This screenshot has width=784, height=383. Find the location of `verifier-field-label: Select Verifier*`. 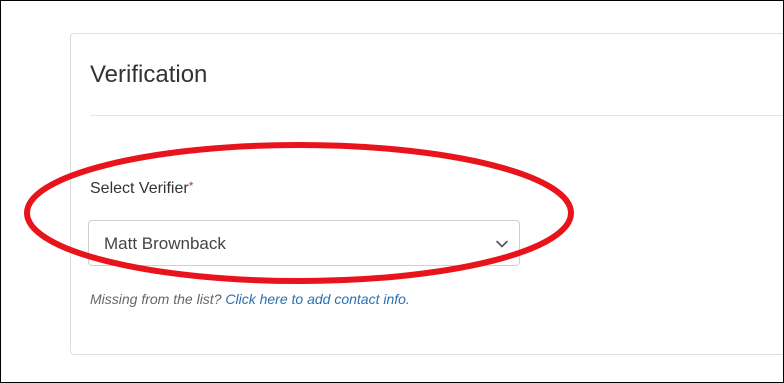

verifier-field-label: Select Verifier* is located at coordinates (142, 188).